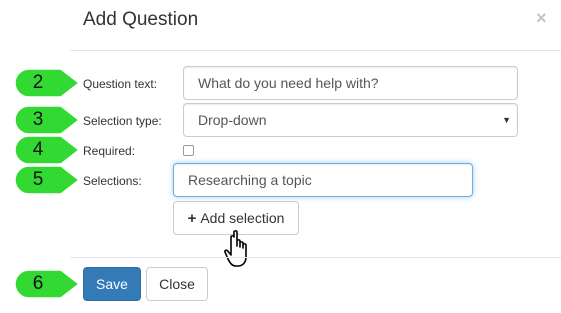 This screenshot has height=313, width=561. I want to click on close-icon: ×, so click(541, 18).